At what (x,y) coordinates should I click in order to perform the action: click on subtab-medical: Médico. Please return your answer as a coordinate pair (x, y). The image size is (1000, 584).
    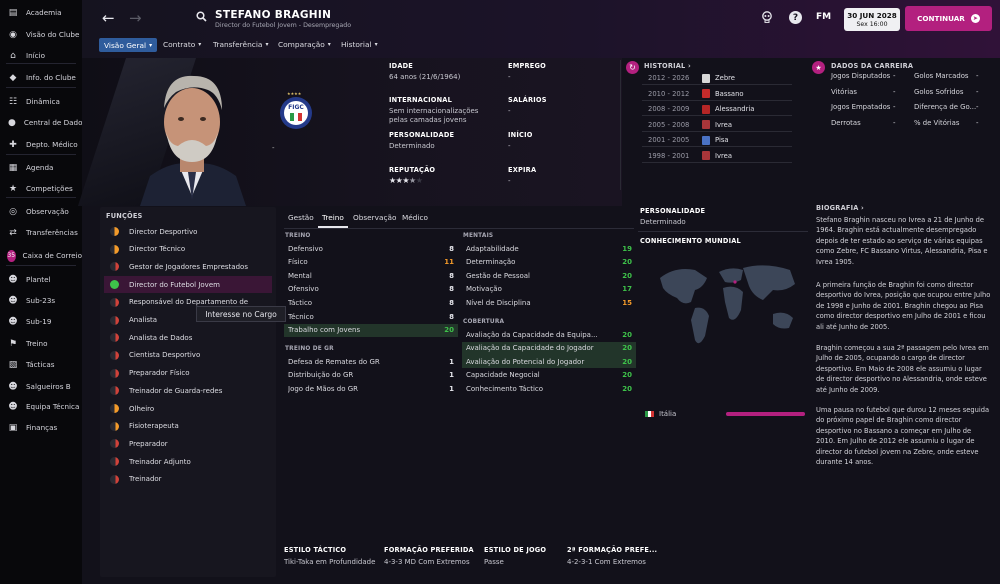
    Looking at the image, I should click on (415, 217).